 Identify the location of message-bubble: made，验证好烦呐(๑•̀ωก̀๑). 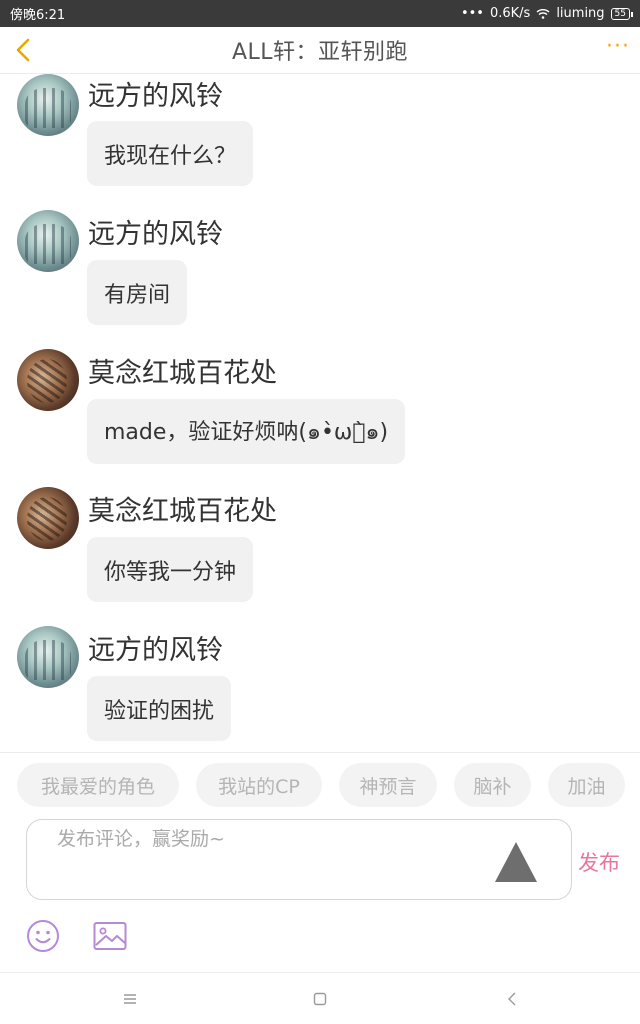
(246, 431).